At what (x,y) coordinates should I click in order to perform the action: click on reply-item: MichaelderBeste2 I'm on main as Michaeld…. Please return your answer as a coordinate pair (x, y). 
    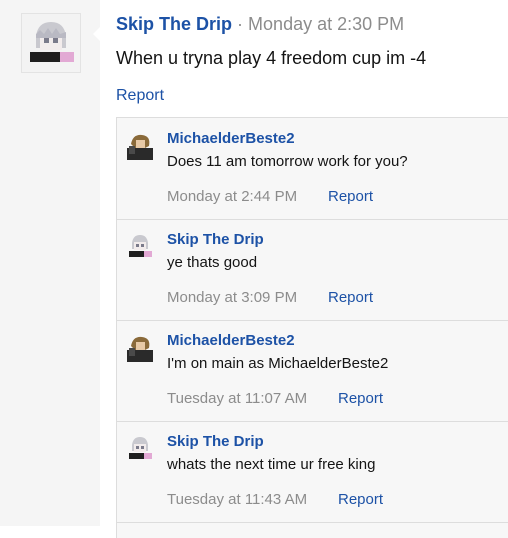
    Looking at the image, I should click on (312, 371).